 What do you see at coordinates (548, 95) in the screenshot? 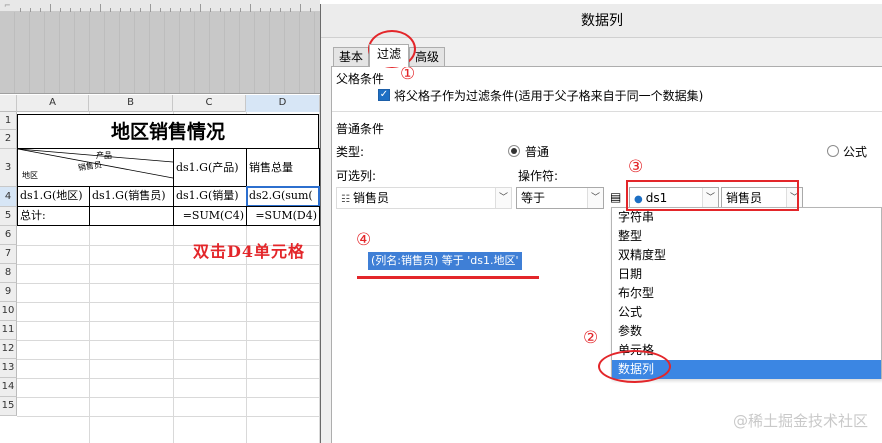
I see `parent-condition-label: 将父格子作为过滤条件(适用于父子格来自于同一个数据集)` at bounding box center [548, 95].